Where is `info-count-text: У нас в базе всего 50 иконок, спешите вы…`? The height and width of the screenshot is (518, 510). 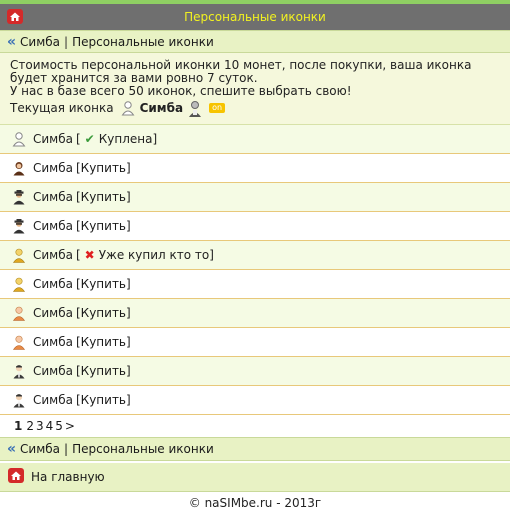 info-count-text: У нас в базе всего 50 иконок, спешите вы… is located at coordinates (181, 91).